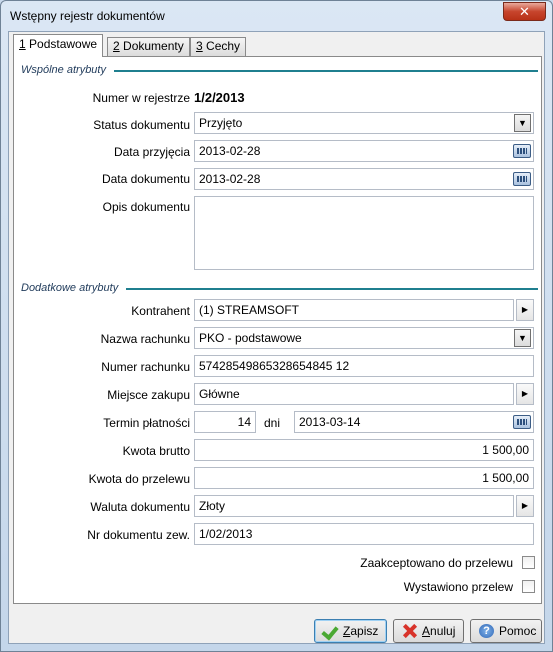 This screenshot has height=652, width=553. I want to click on title-bar: Wstępny rejestr dokumentów ✕, so click(276, 16).